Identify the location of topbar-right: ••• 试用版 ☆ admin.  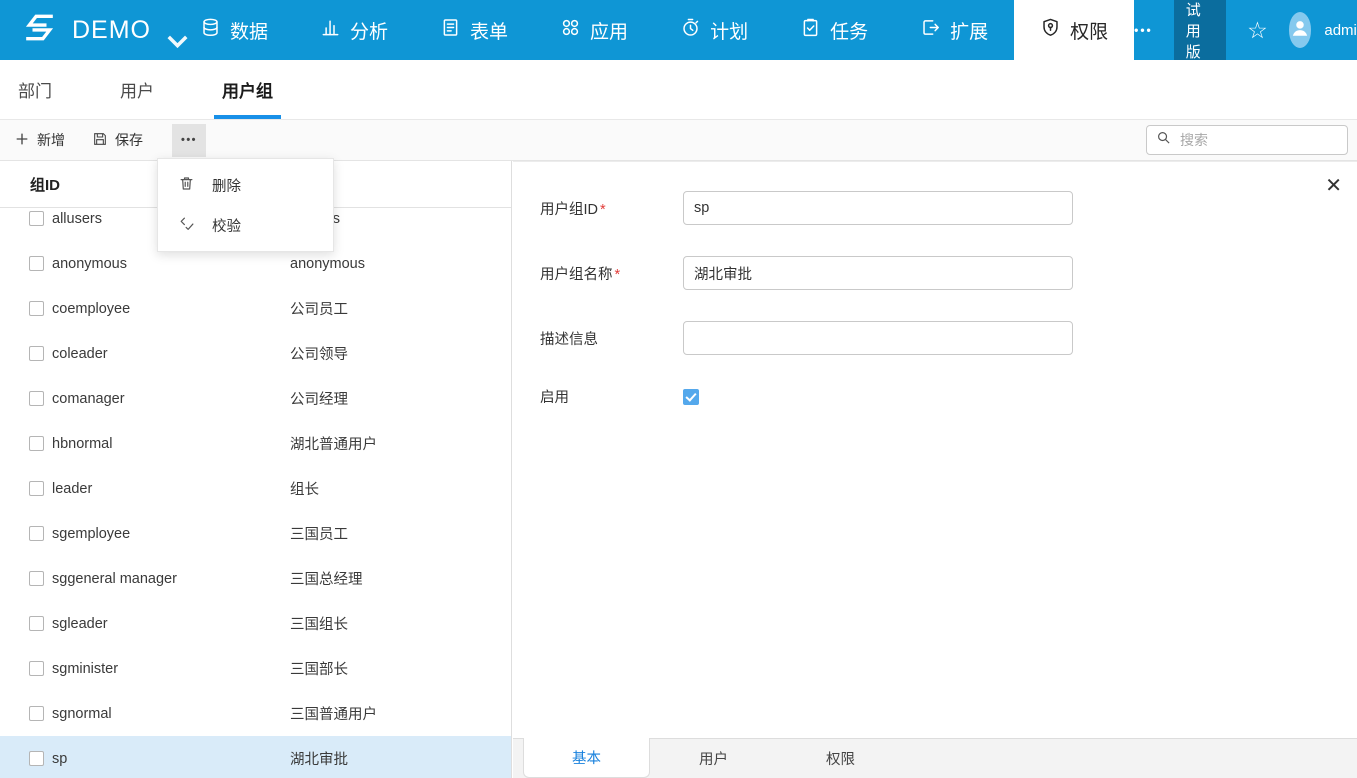
(1245, 33).